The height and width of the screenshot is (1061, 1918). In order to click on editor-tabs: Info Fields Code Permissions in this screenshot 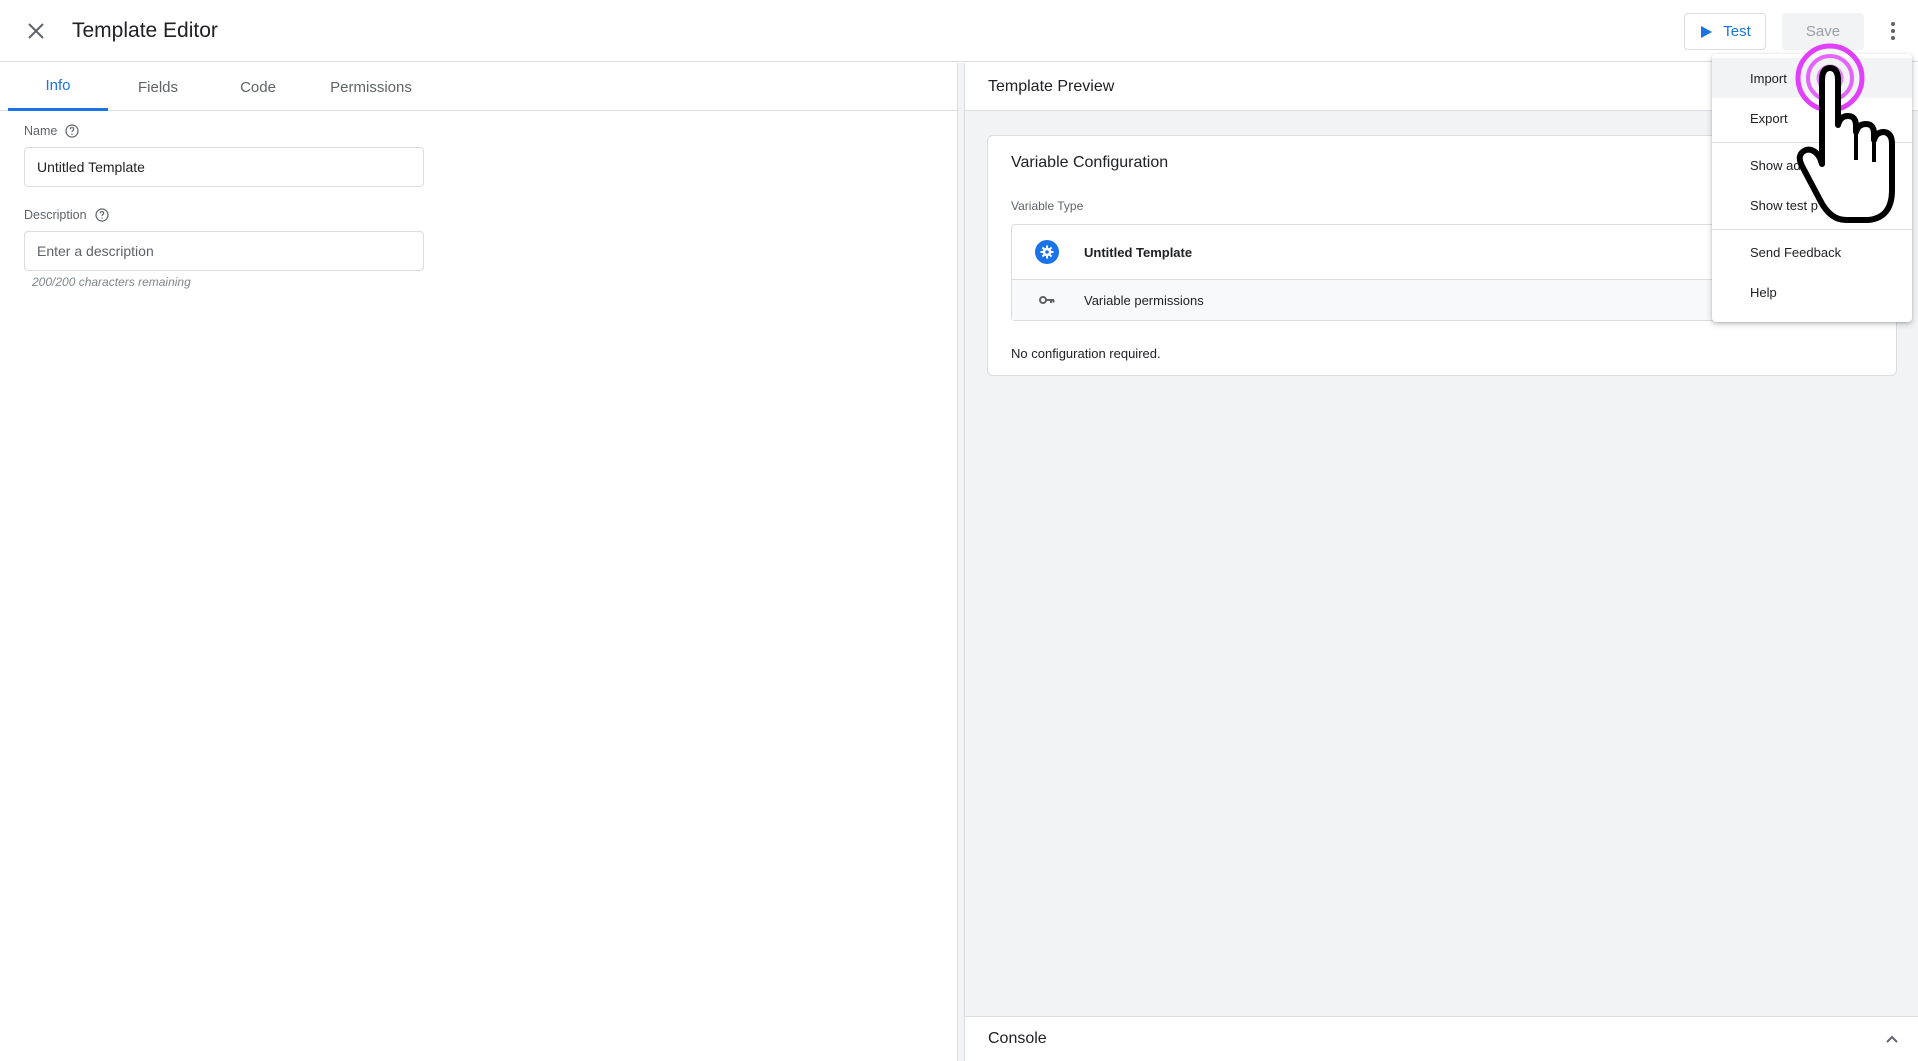, I will do `click(478, 87)`.